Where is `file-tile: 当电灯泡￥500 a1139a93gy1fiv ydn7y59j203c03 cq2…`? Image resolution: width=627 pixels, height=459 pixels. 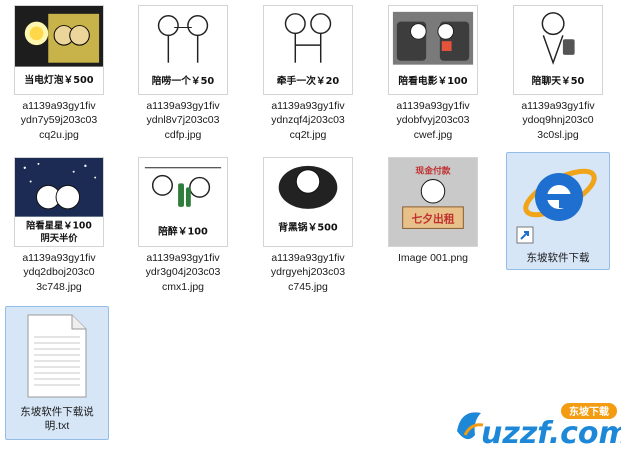 file-tile: 当电灯泡￥500 a1139a93gy1fiv ydn7y59j203c03 cq2… is located at coordinates (59, 76).